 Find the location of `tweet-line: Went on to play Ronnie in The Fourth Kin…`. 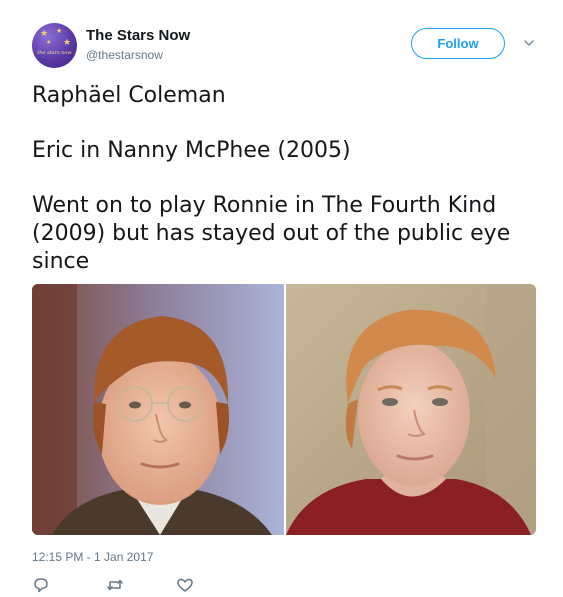

tweet-line: Went on to play Ronnie in The Fourth Kin… is located at coordinates (271, 233).